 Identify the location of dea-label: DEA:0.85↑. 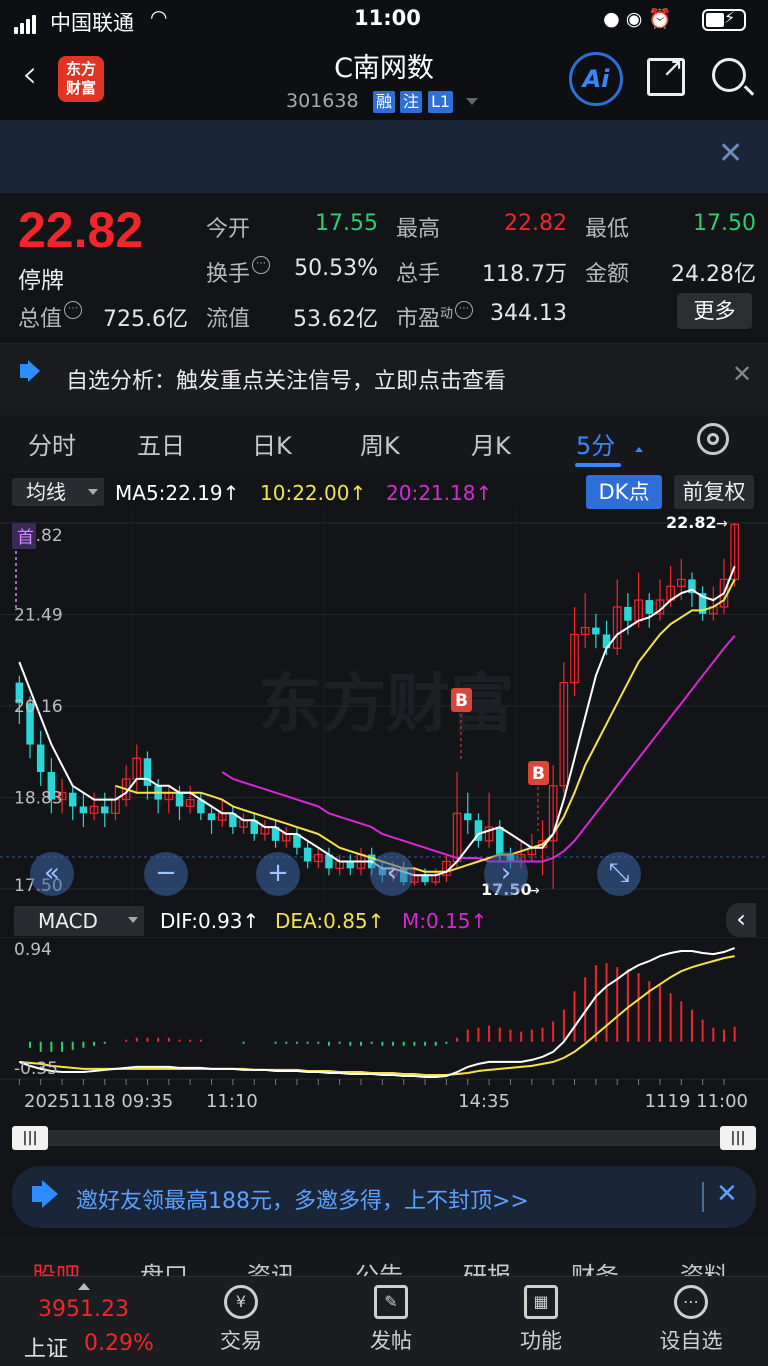
(330, 921).